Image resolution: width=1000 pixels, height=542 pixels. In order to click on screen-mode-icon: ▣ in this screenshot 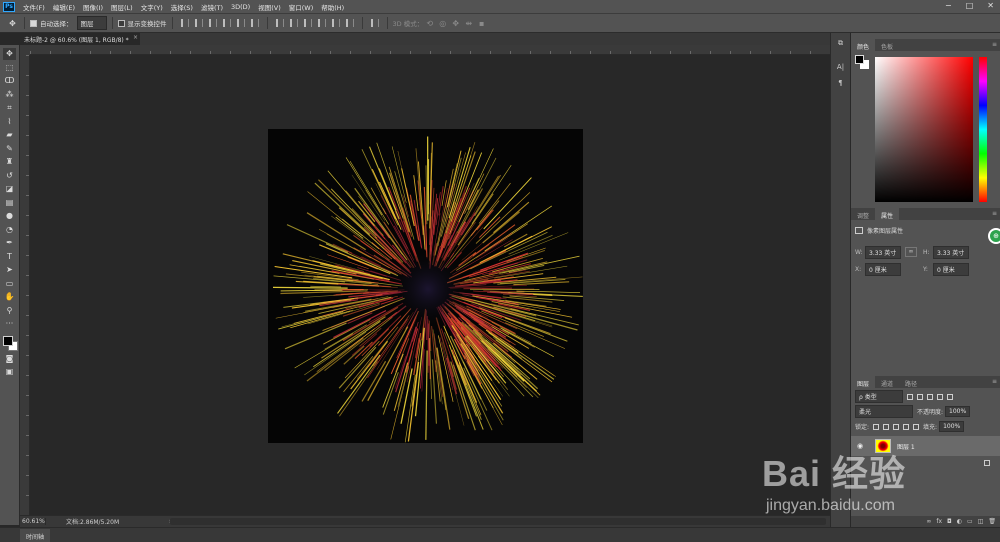, I will do `click(9, 372)`.